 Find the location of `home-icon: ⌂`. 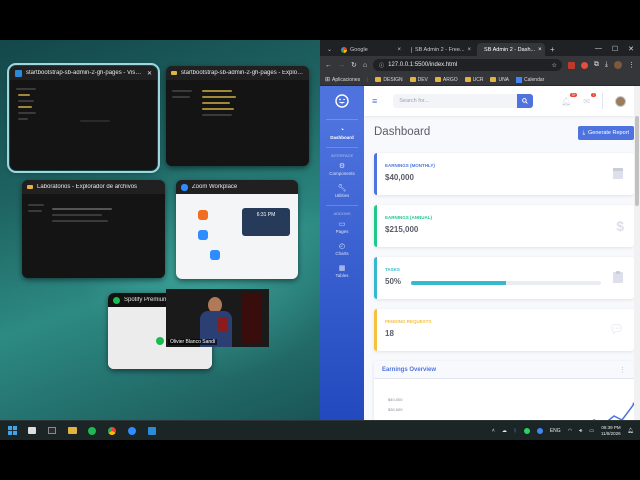

home-icon: ⌂ is located at coordinates (365, 65).